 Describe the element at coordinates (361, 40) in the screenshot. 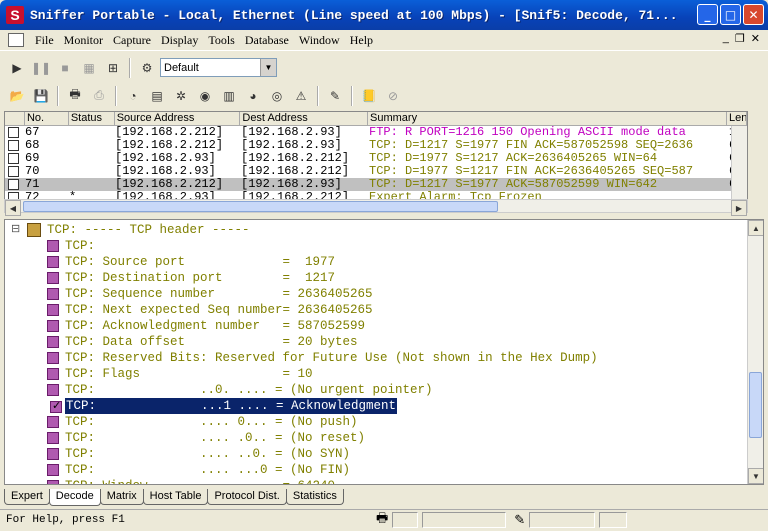

I see `menu-help: Help` at that location.